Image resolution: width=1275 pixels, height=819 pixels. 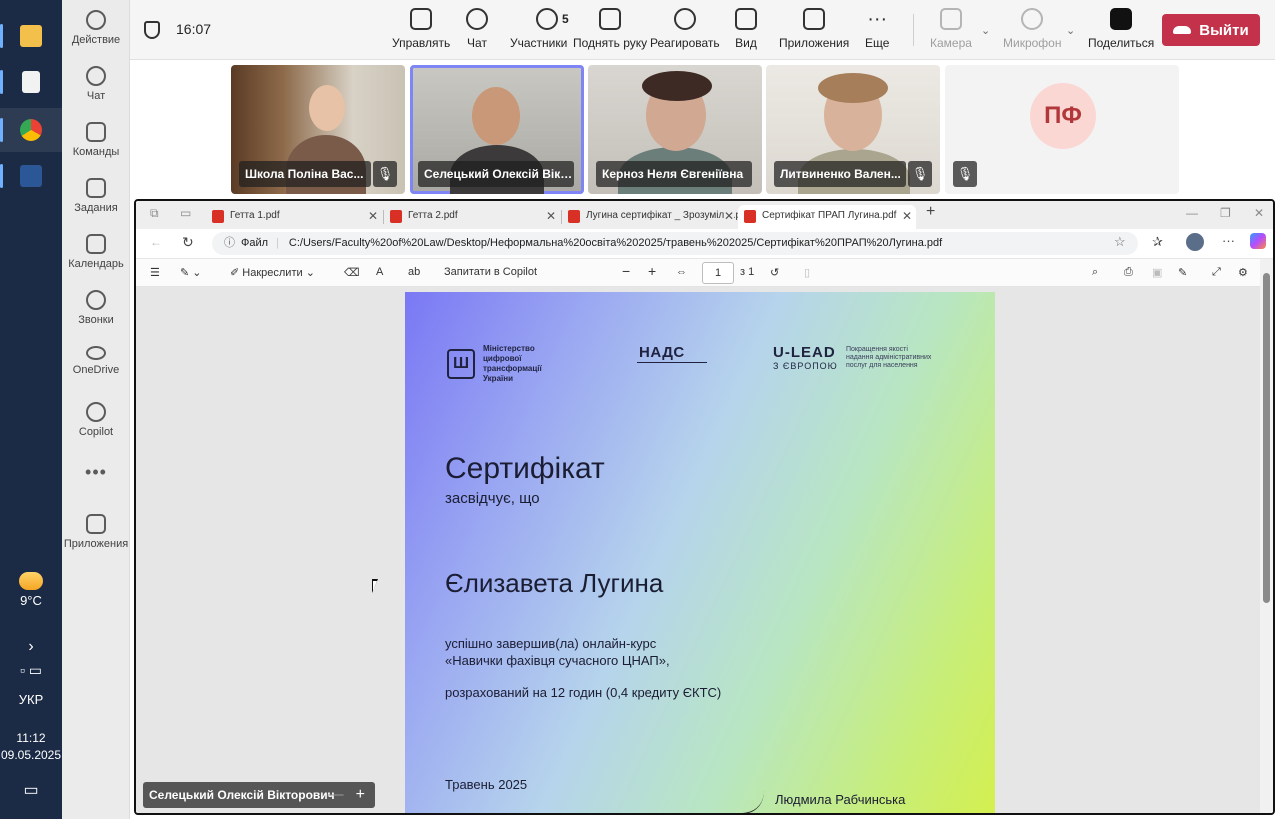 I want to click on fullscreen-icon: ⤢, so click(x=1216, y=272).